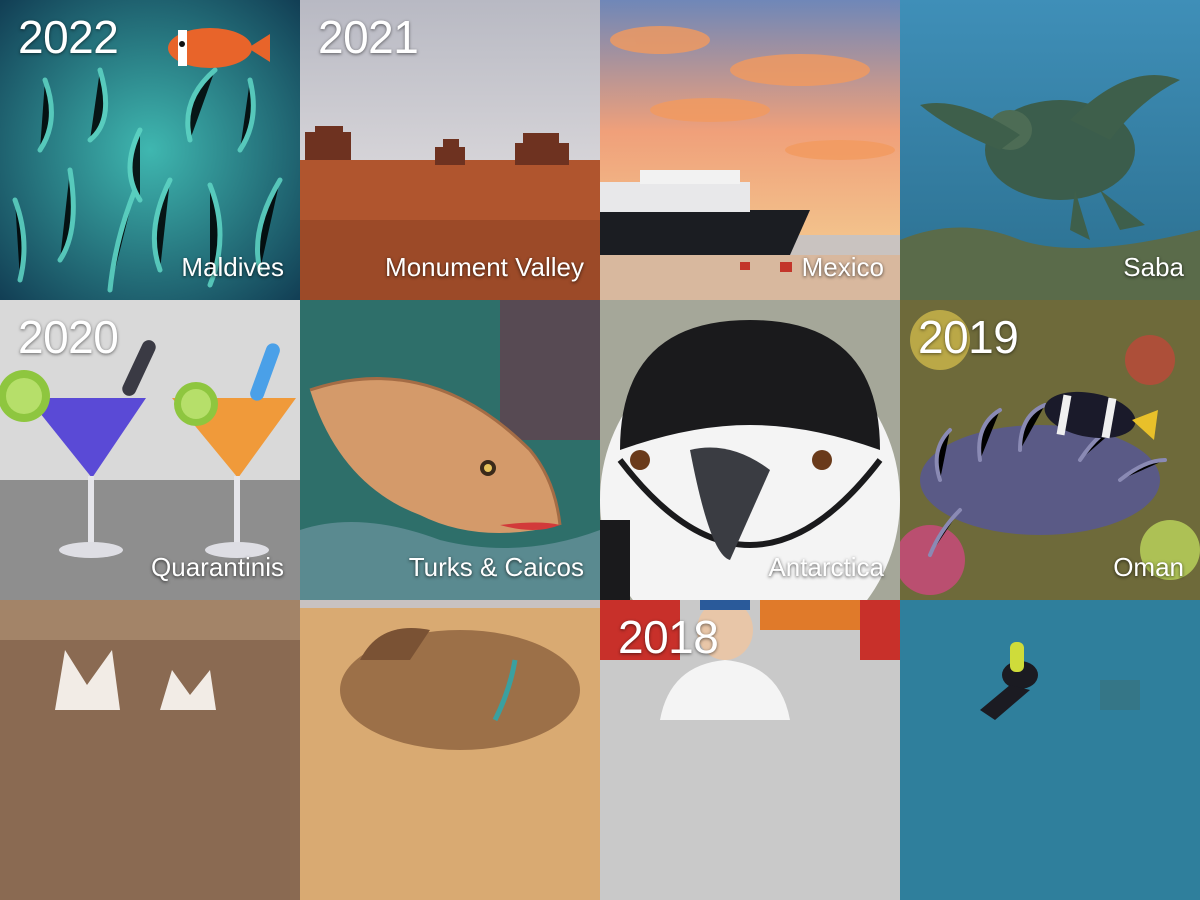 Image resolution: width=1200 pixels, height=900 pixels. Describe the element at coordinates (1050, 450) in the screenshot. I see `tile-oman: 2019 Oman` at that location.